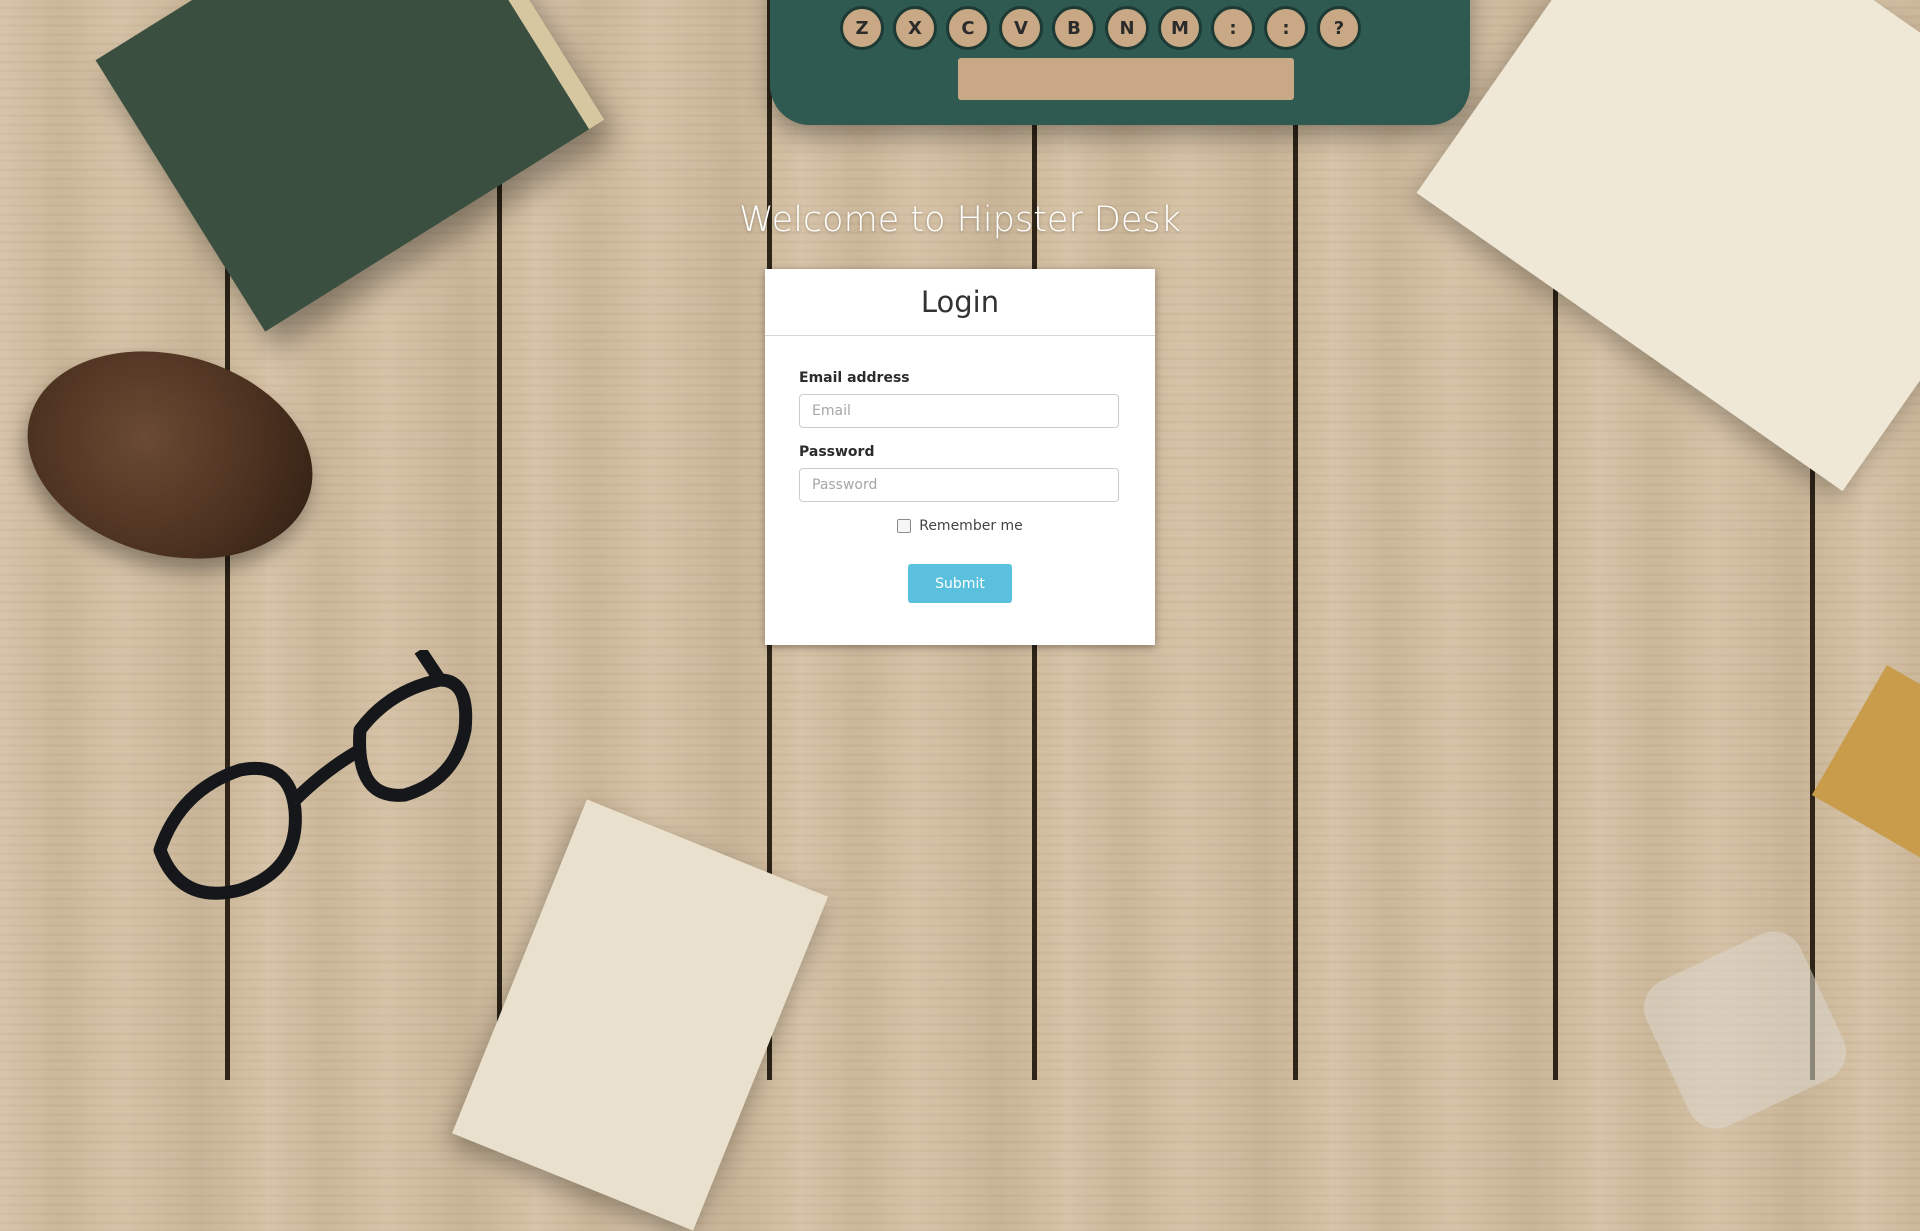  Describe the element at coordinates (170, 455) in the screenshot. I see `pinecone-decoration` at that location.